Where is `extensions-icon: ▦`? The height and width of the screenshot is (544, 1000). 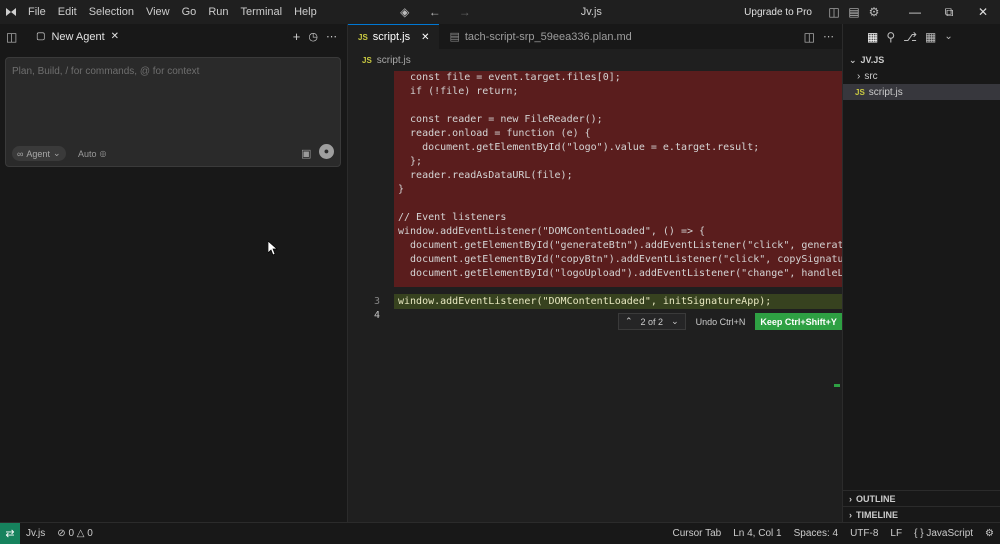
extensions-icon: ▦ is located at coordinates (930, 37).